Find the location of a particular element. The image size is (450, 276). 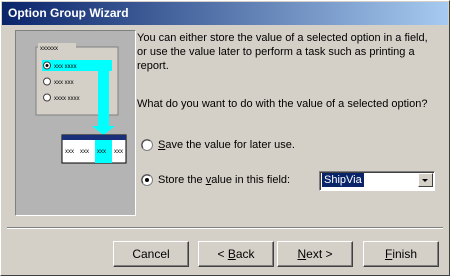

finish-button: Finish is located at coordinates (401, 254).